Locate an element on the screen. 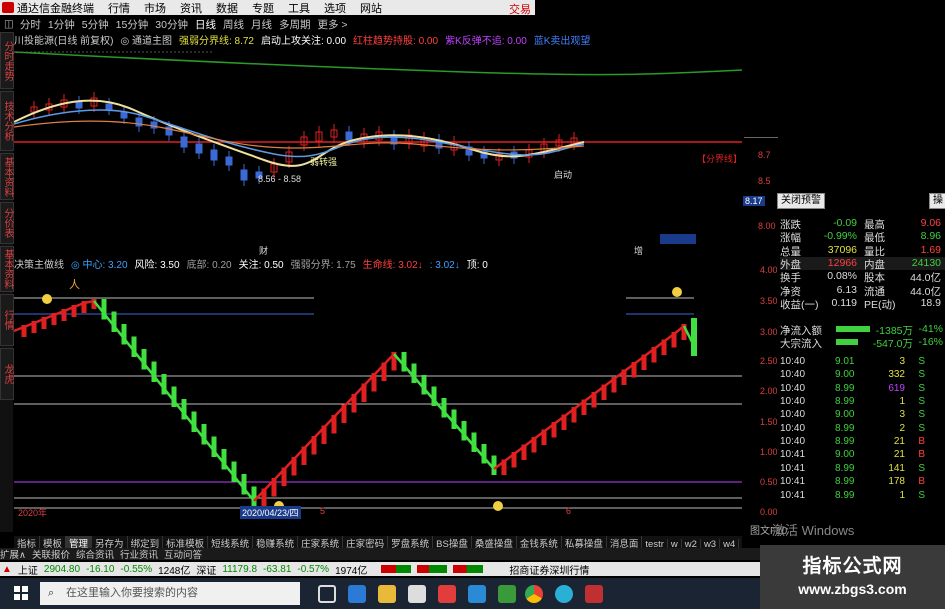 The width and height of the screenshot is (945, 609). weak-to-strong-label: 弱转强 is located at coordinates (324, 162).